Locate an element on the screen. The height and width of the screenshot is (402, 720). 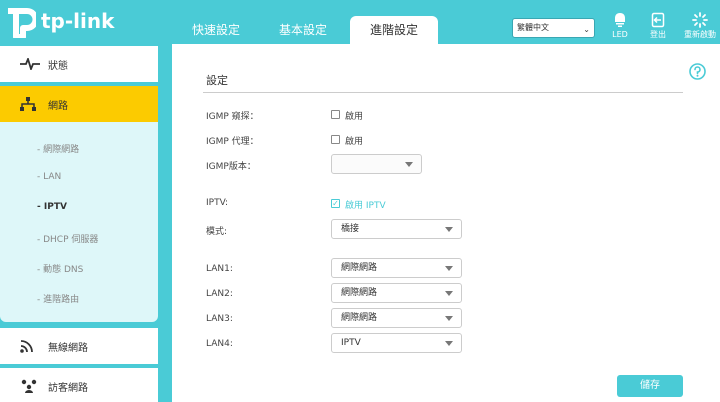
tp-link-logo: tp-link is located at coordinates (59, 21).